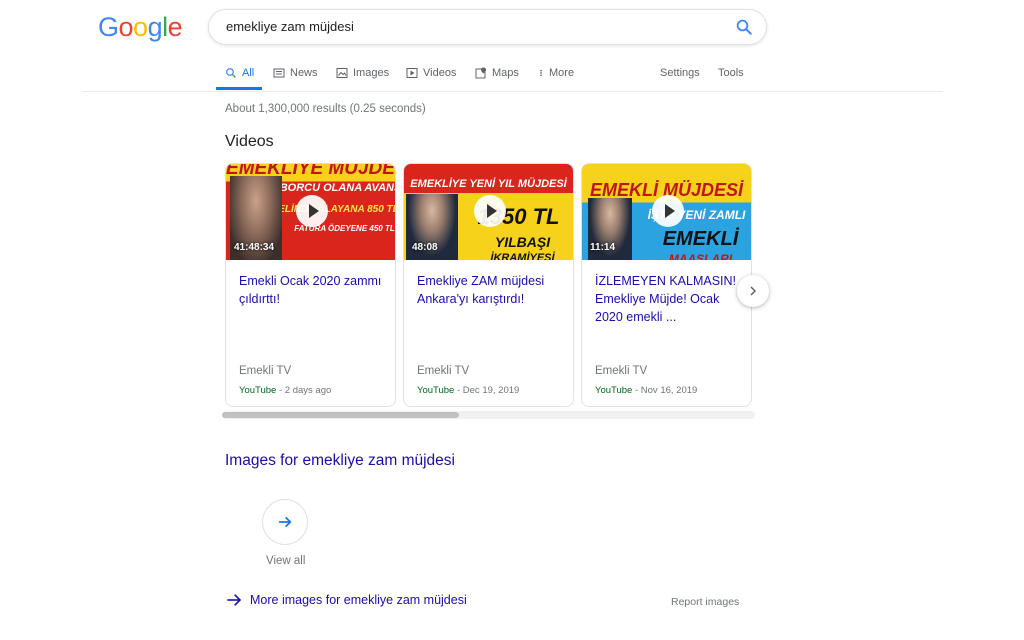  I want to click on news-icon, so click(279, 73).